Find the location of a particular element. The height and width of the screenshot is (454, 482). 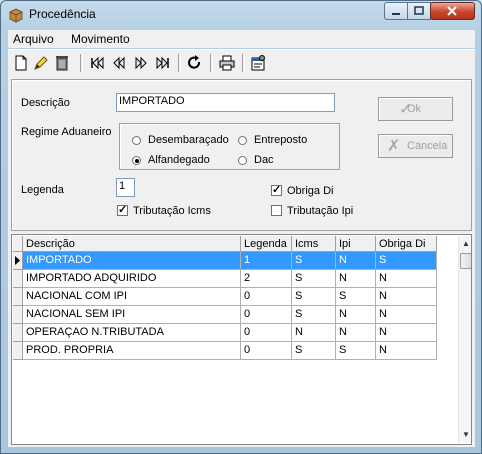

table-cell: OPERAÇAO N.TRIBUTADA is located at coordinates (132, 333).